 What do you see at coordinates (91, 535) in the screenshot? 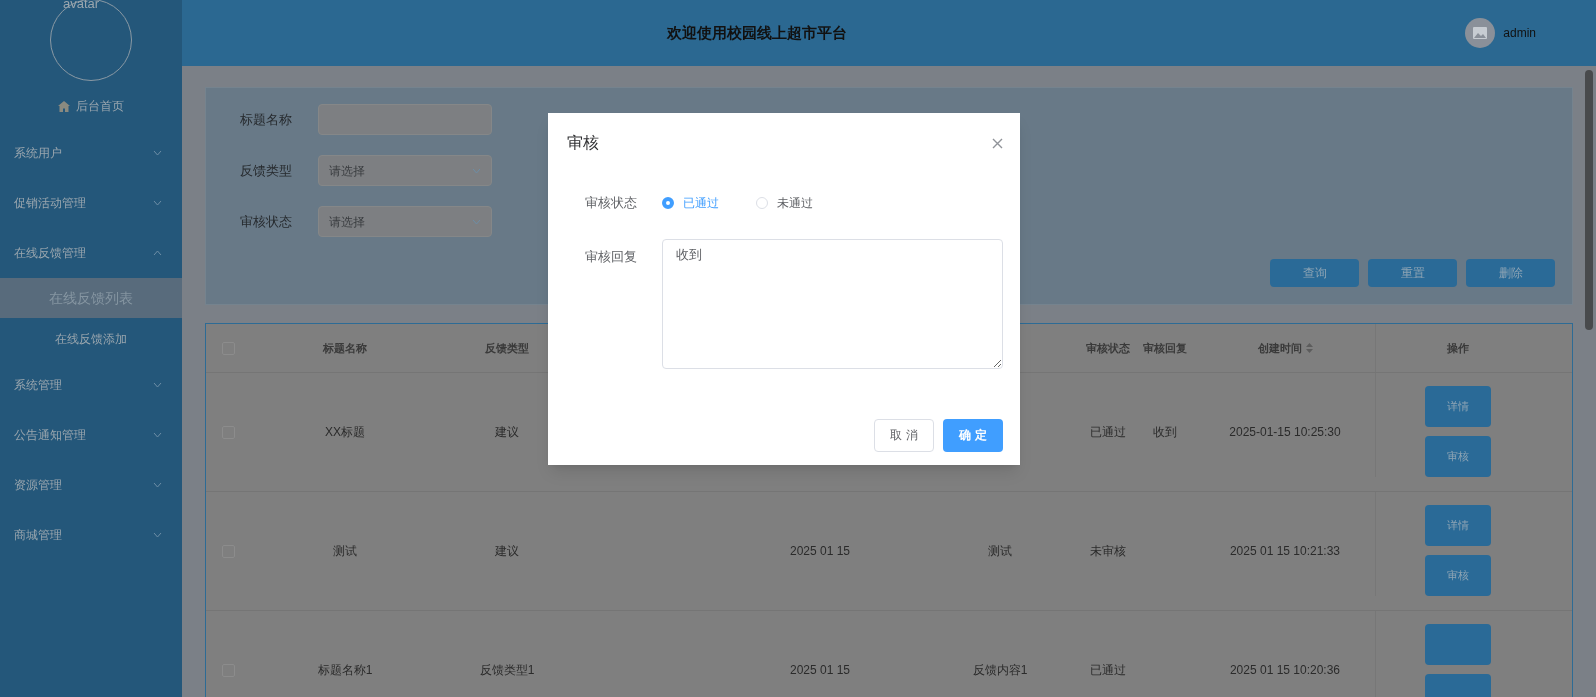
I see `sidebar-menu-item: 商城管理` at bounding box center [91, 535].